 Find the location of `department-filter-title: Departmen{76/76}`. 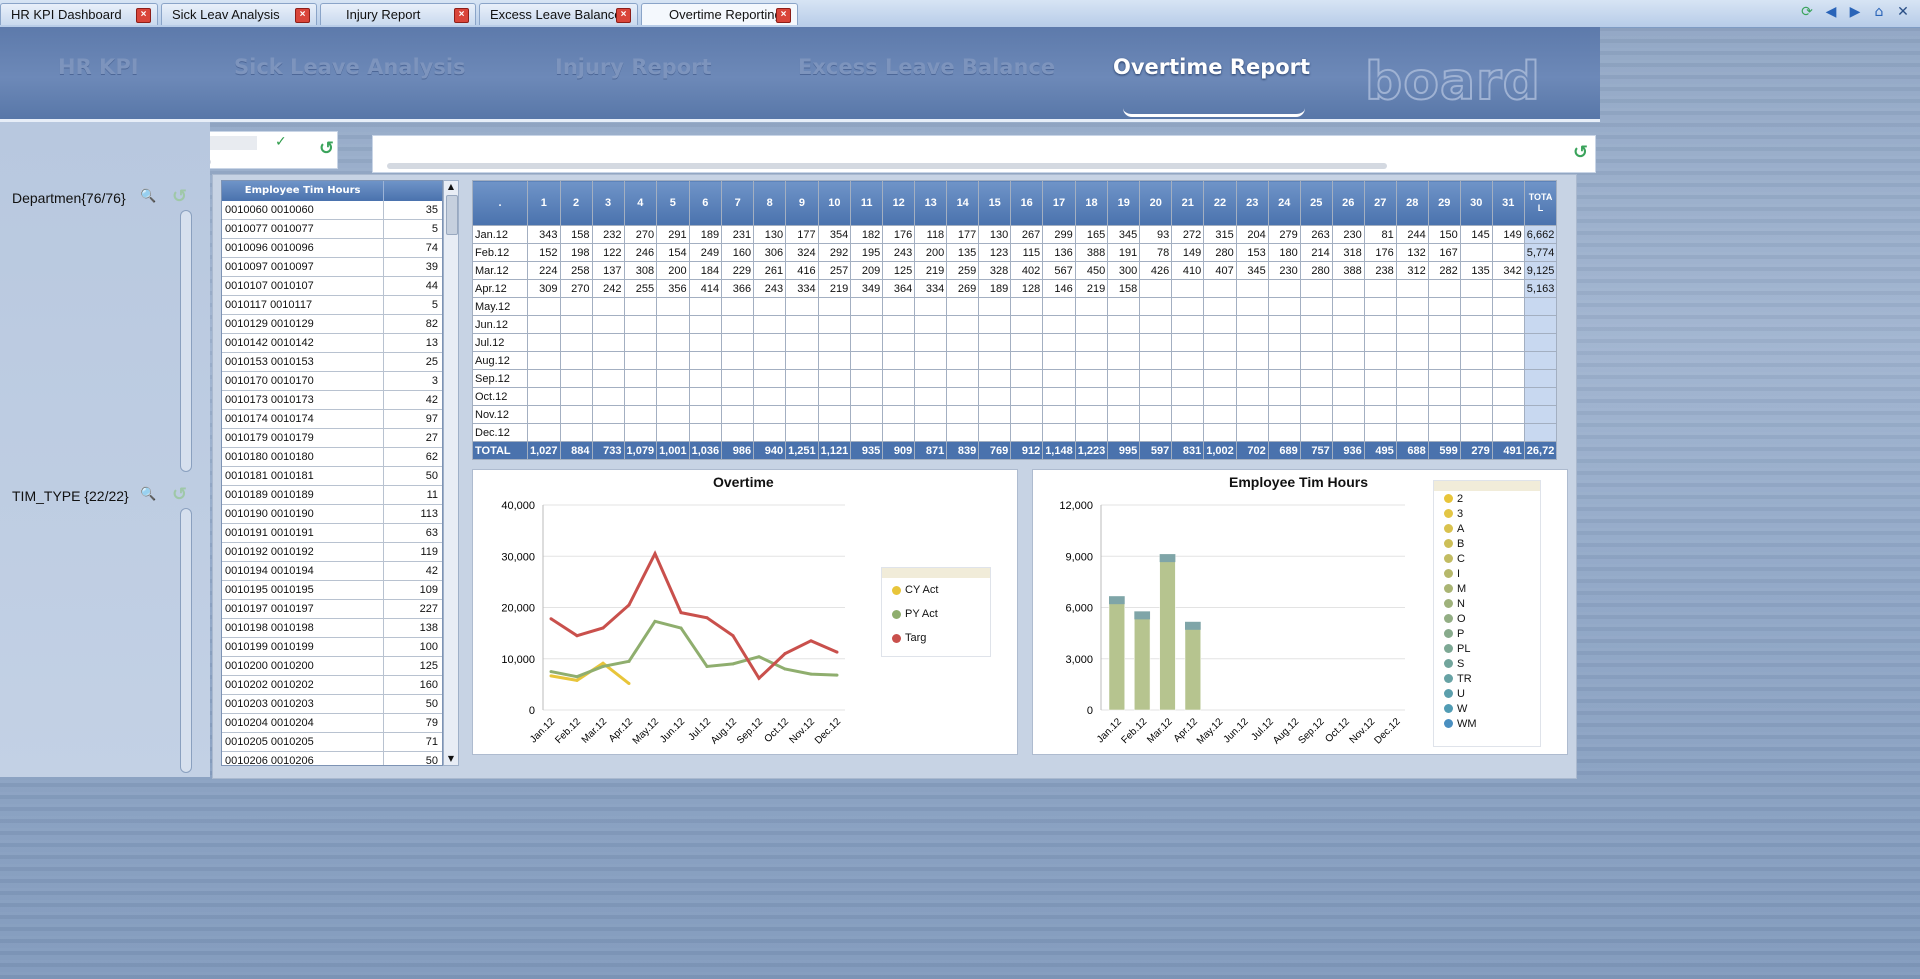

department-filter-title: Departmen{76/76} is located at coordinates (69, 198).